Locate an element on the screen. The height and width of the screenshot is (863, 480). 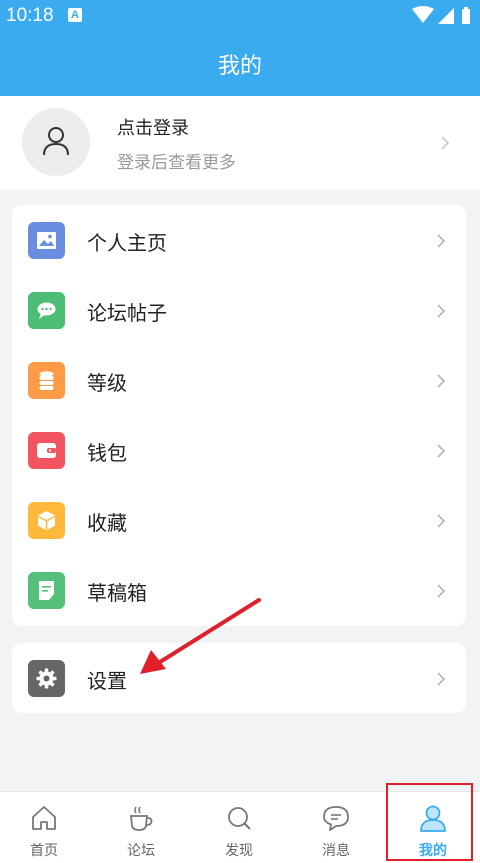
home-icon is located at coordinates (44, 818).